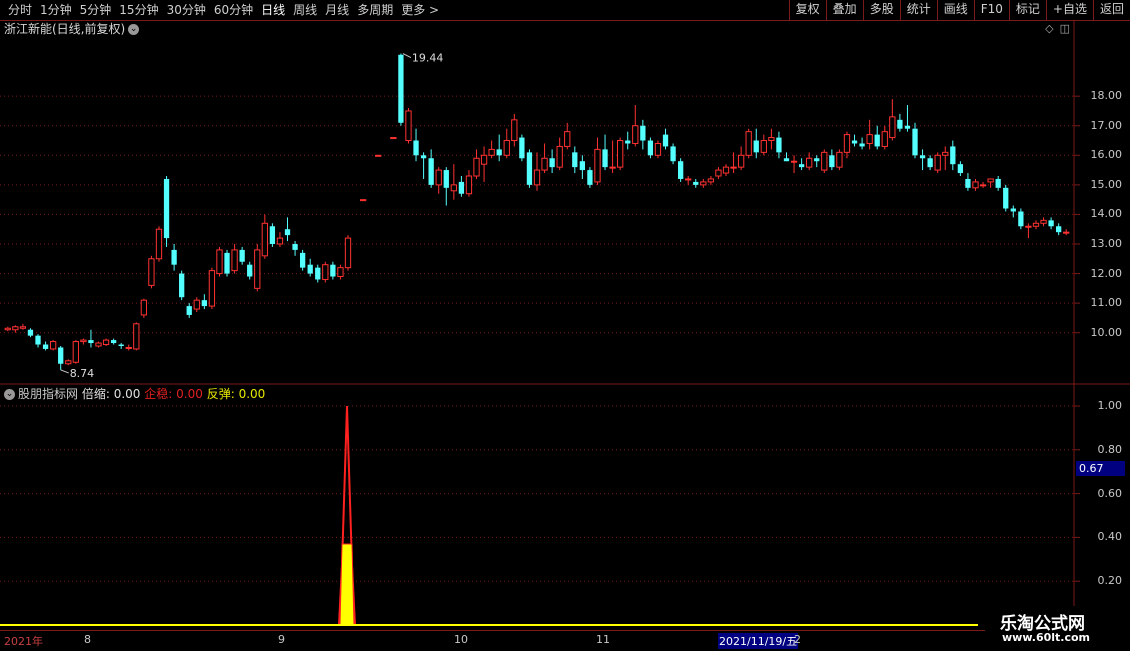 The width and height of the screenshot is (1130, 651). I want to click on indicator-tick-label: 0.60, so click(1110, 493).